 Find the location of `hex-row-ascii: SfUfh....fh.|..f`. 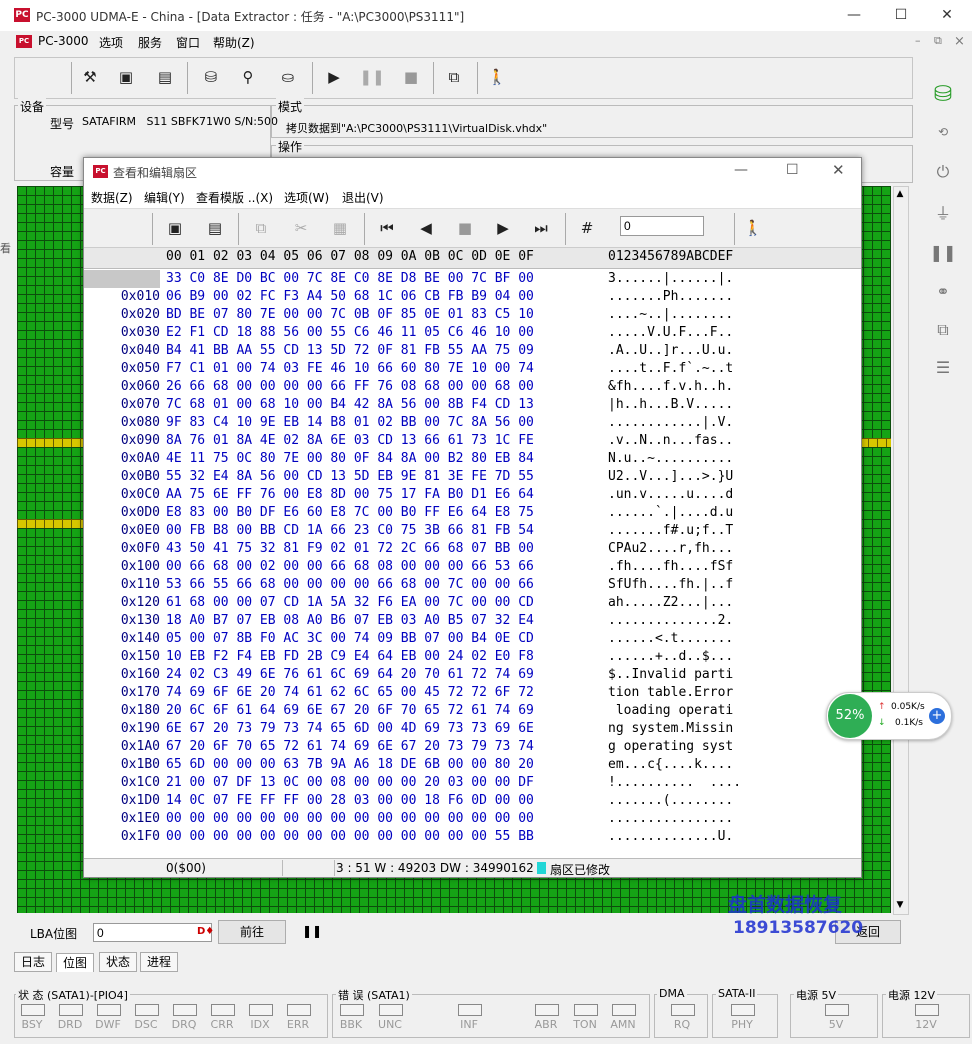

hex-row-ascii: SfUfh....fh.|..f is located at coordinates (670, 585).